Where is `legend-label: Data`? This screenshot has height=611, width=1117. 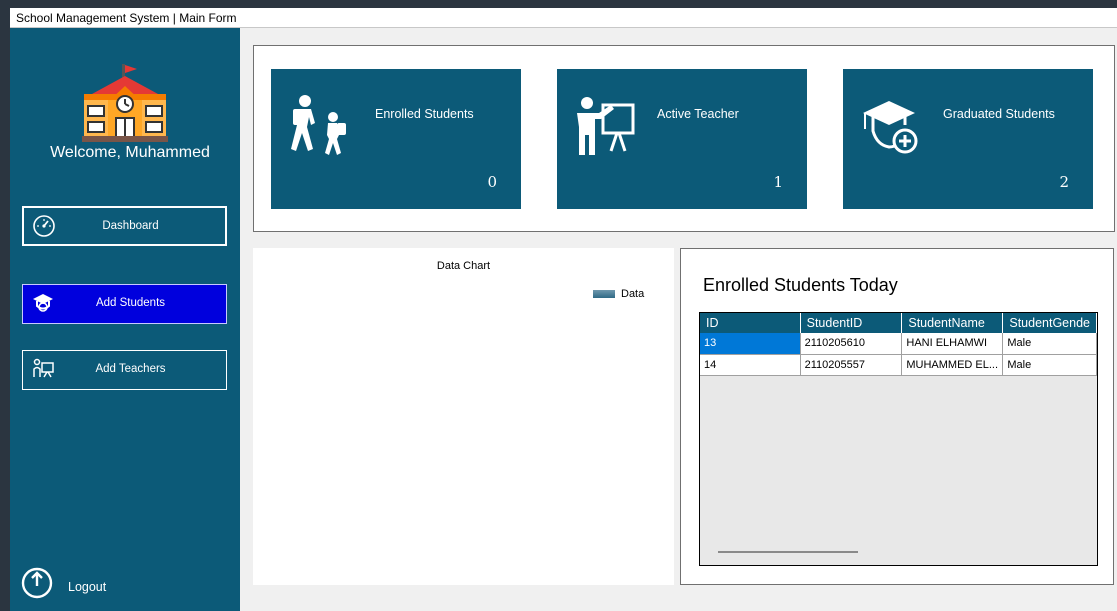 legend-label: Data is located at coordinates (633, 294).